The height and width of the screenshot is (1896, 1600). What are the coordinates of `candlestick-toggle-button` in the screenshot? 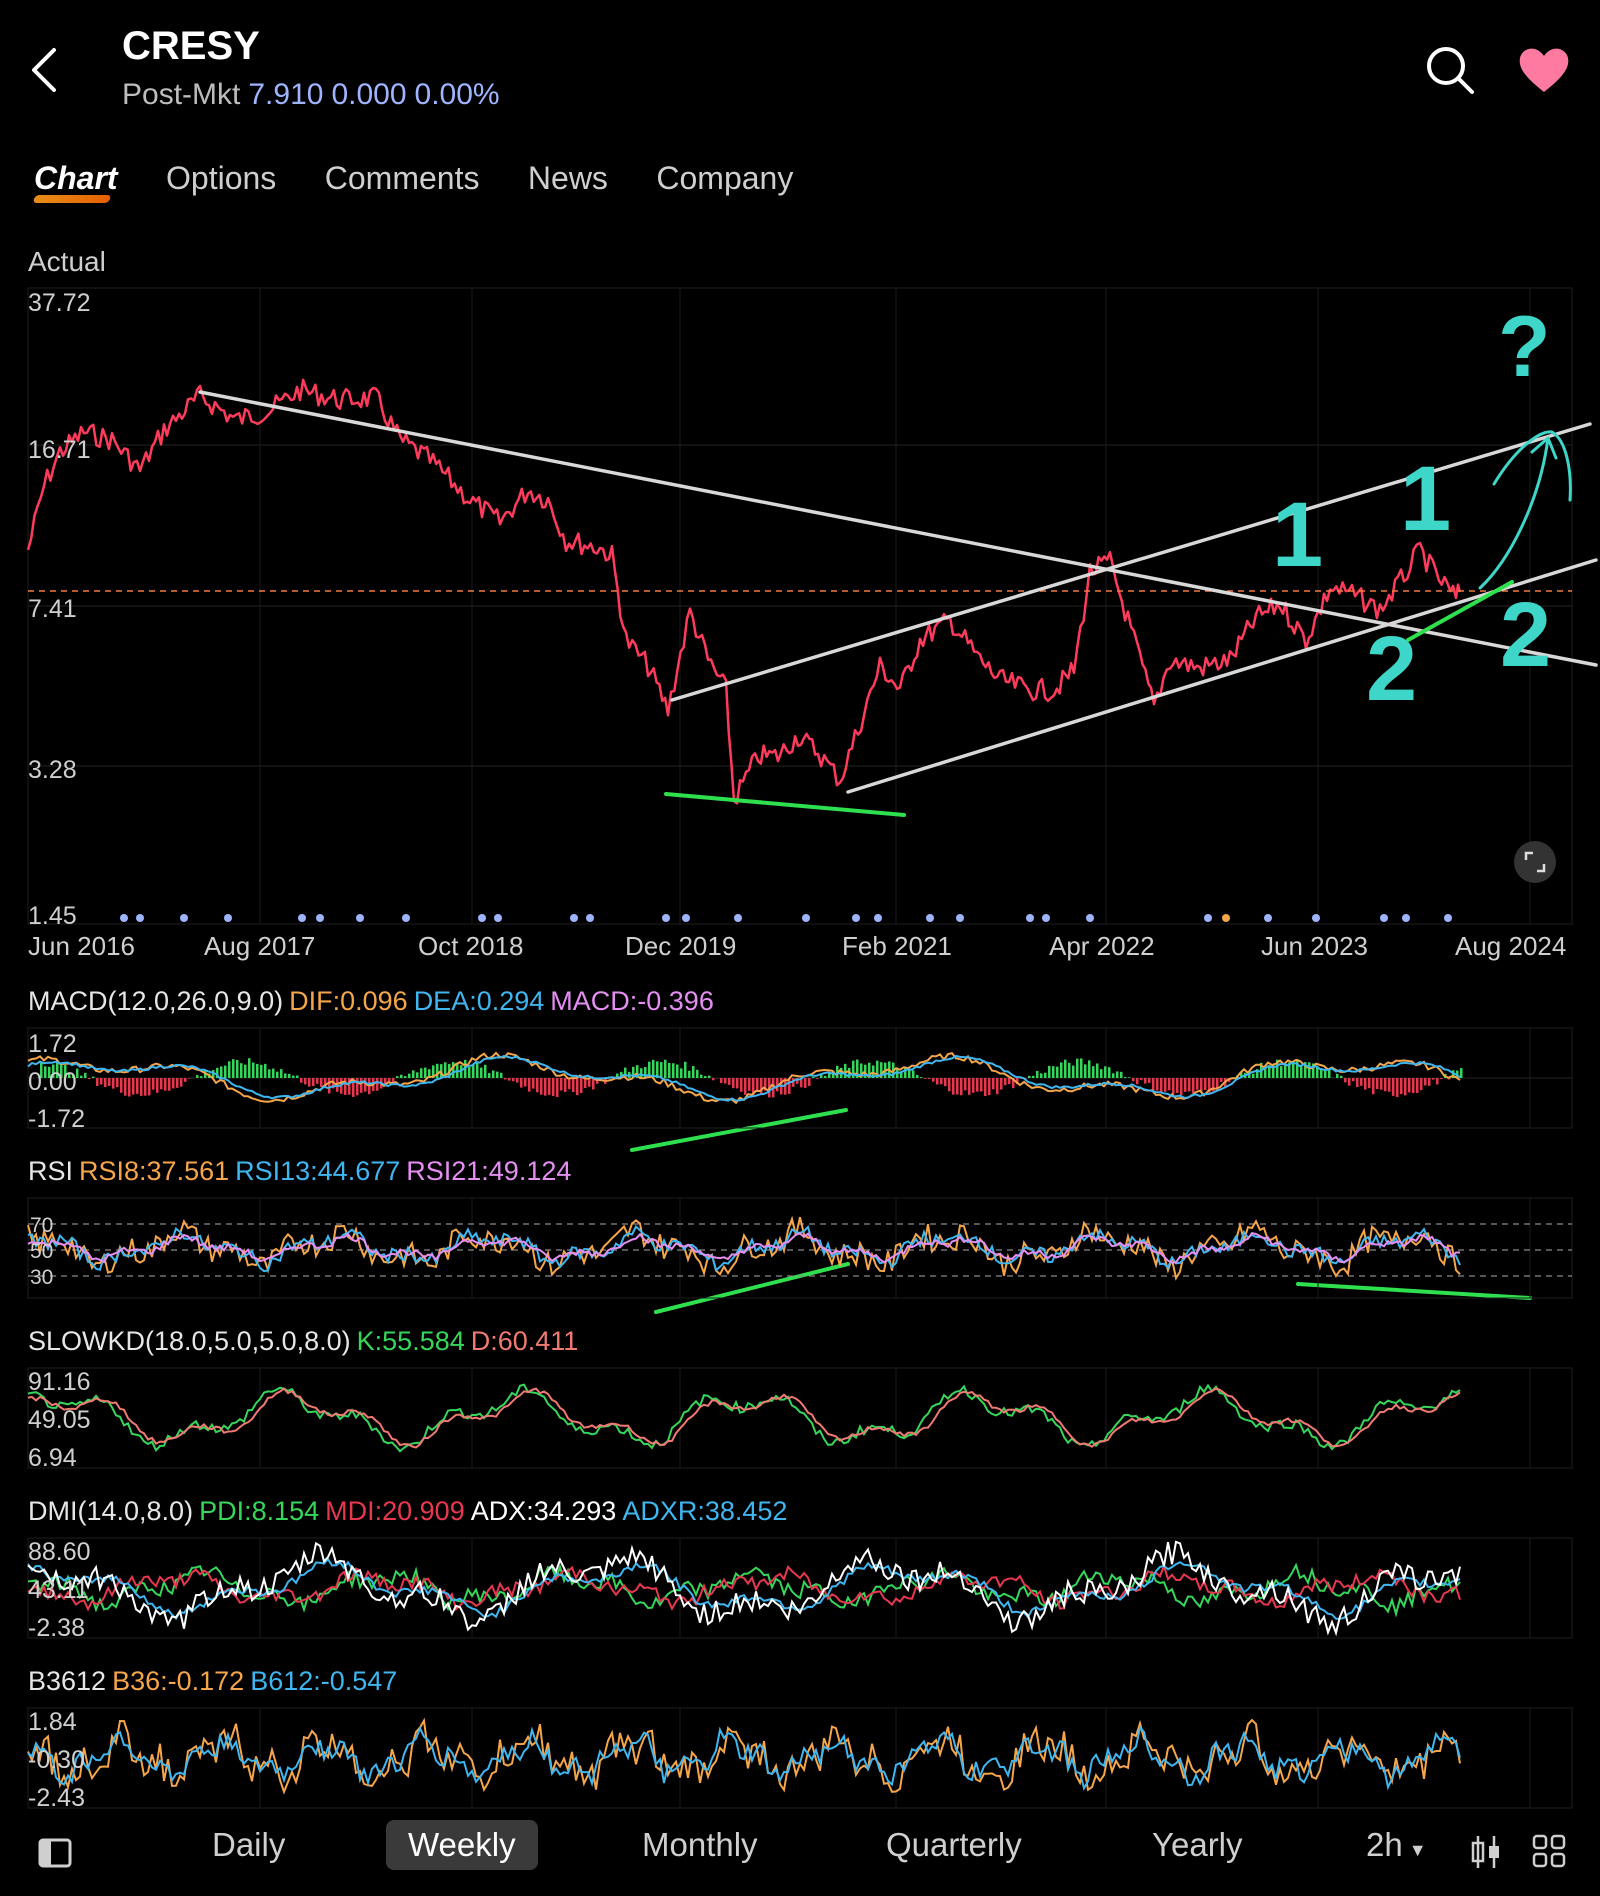 It's located at (1486, 1854).